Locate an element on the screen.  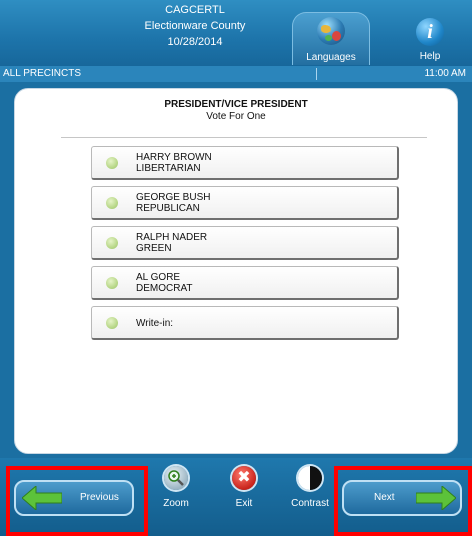
candidate-name: RALPH NADER is located at coordinates (172, 237).